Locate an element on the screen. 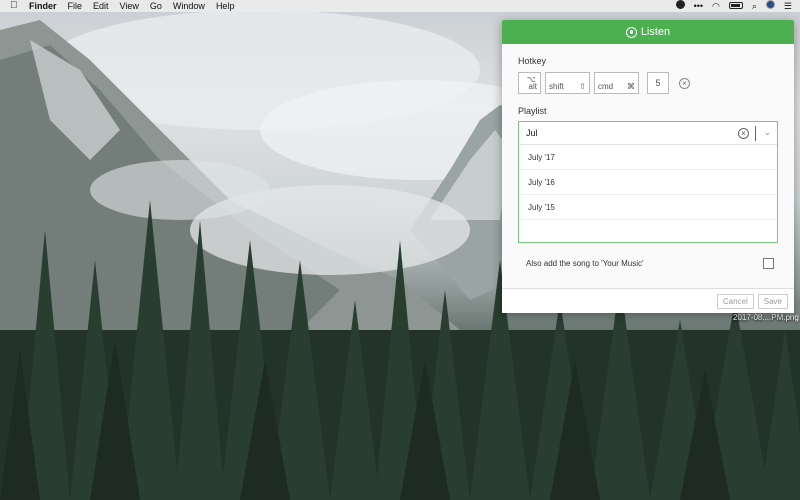 The height and width of the screenshot is (500, 800). command-key-icon: ⌘ is located at coordinates (631, 86).